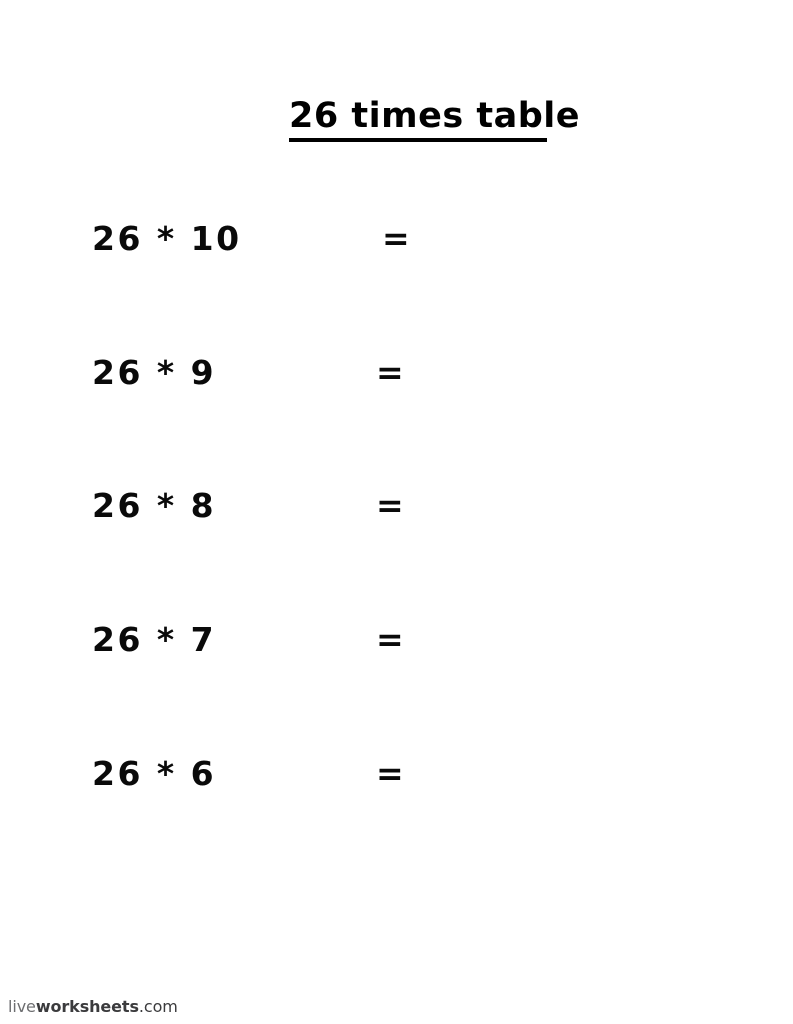 The image size is (793, 1024). I want to click on equation-expression: 26 * 9, so click(154, 372).